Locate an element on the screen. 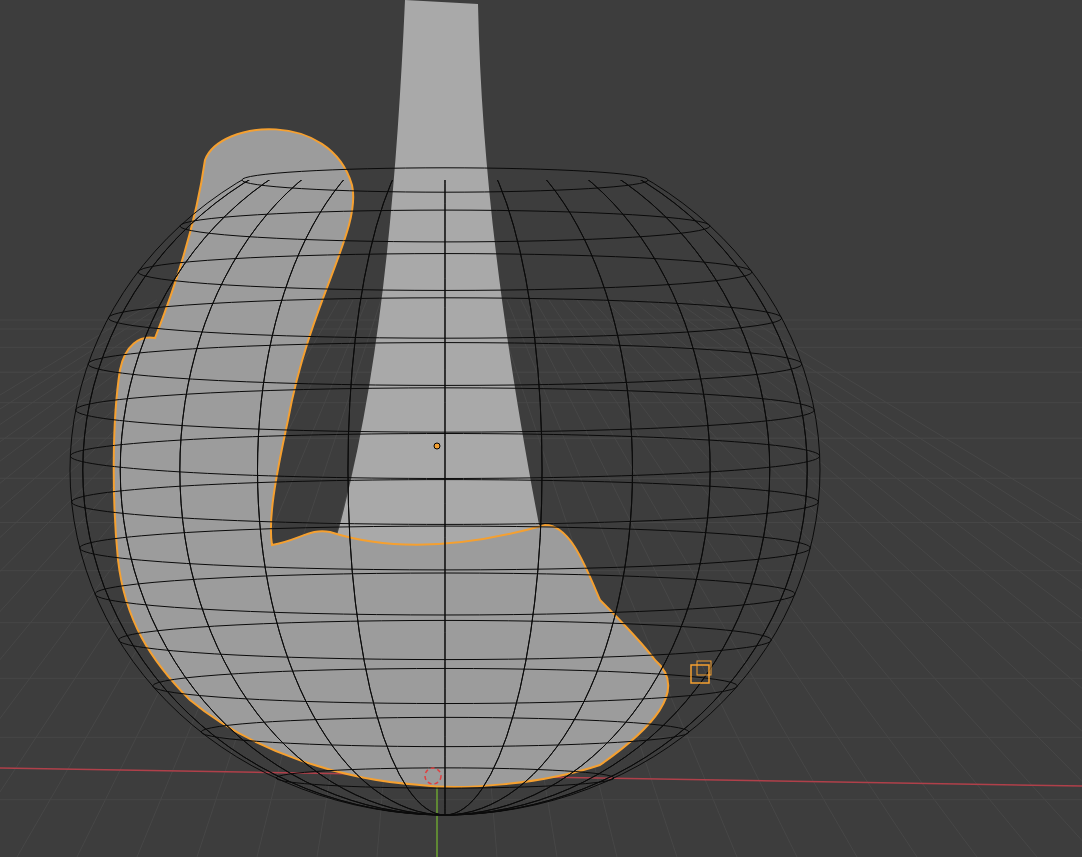 The height and width of the screenshot is (857, 1082). cube-gizmo-icon is located at coordinates (701, 672).